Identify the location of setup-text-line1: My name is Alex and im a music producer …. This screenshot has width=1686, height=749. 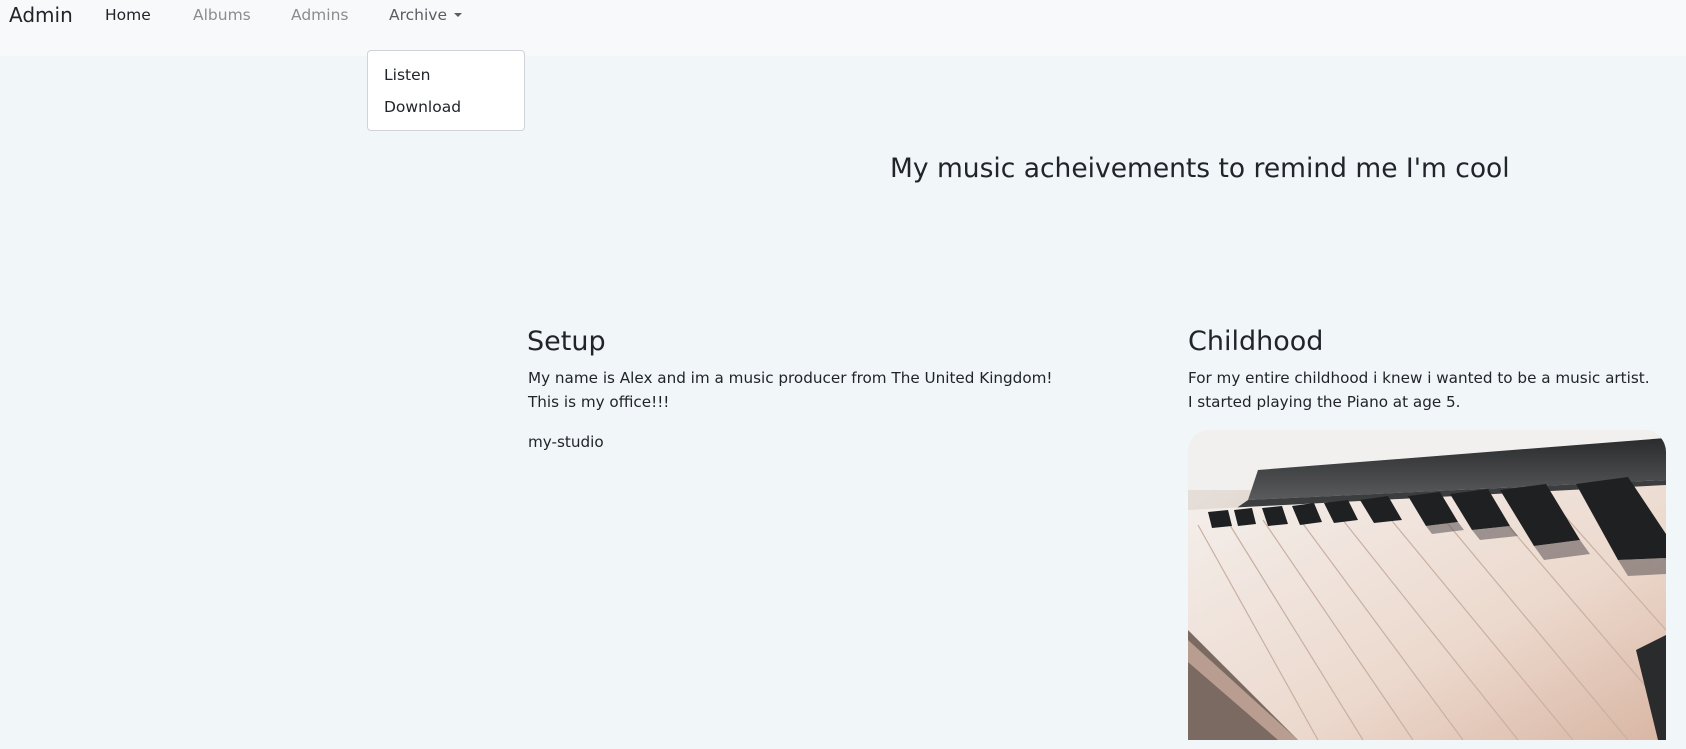
(790, 378).